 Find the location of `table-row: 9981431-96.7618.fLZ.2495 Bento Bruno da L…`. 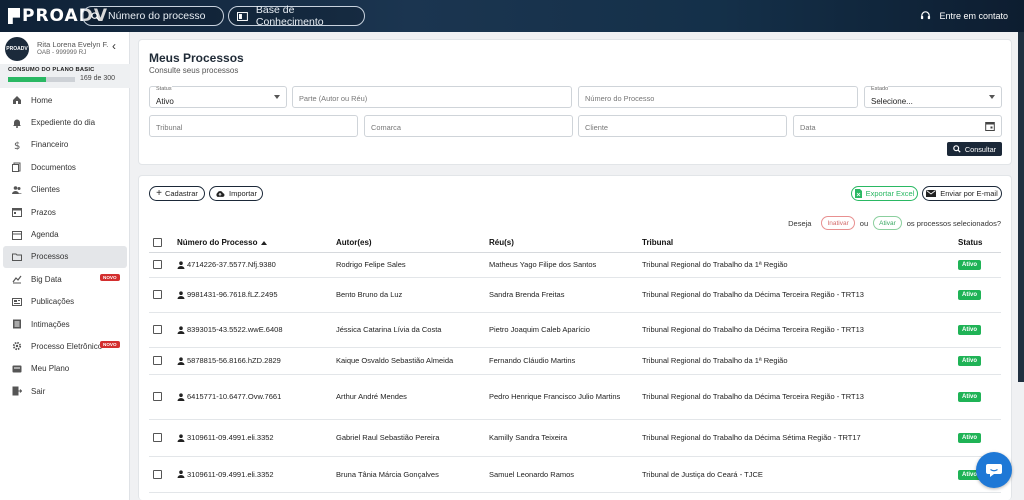

table-row: 9981431-96.7618.fLZ.2495 Bento Bruno da L… is located at coordinates (575, 295).